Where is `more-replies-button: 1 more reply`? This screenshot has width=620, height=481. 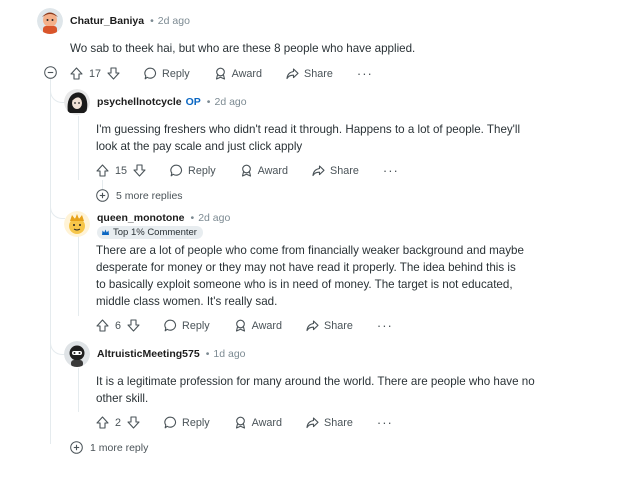 more-replies-button: 1 more reply is located at coordinates (109, 447).